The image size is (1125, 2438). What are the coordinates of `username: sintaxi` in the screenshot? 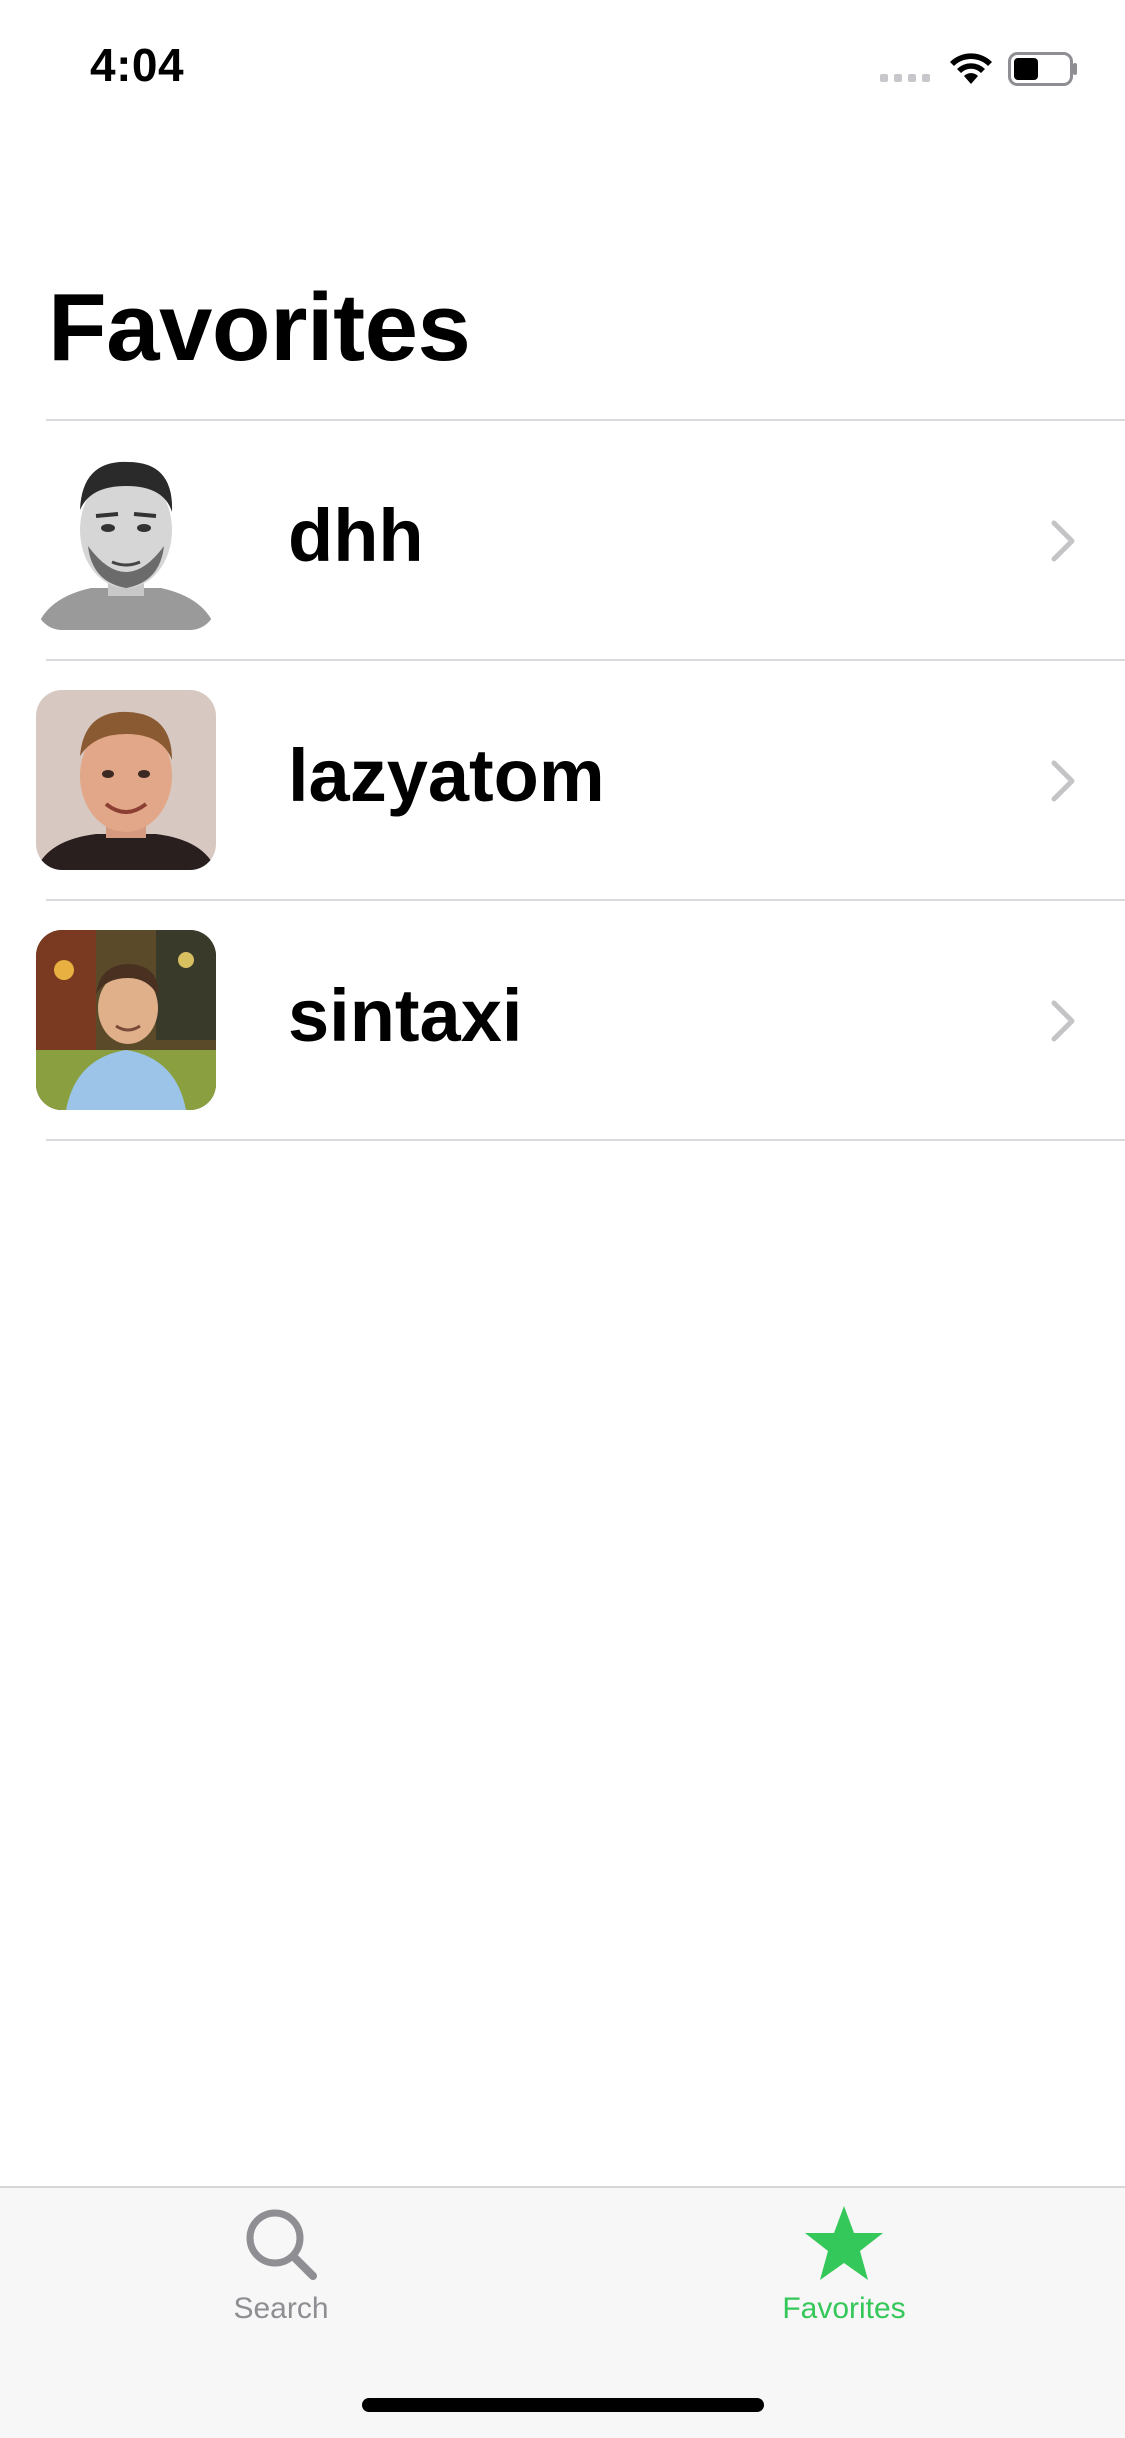 It's located at (405, 1015).